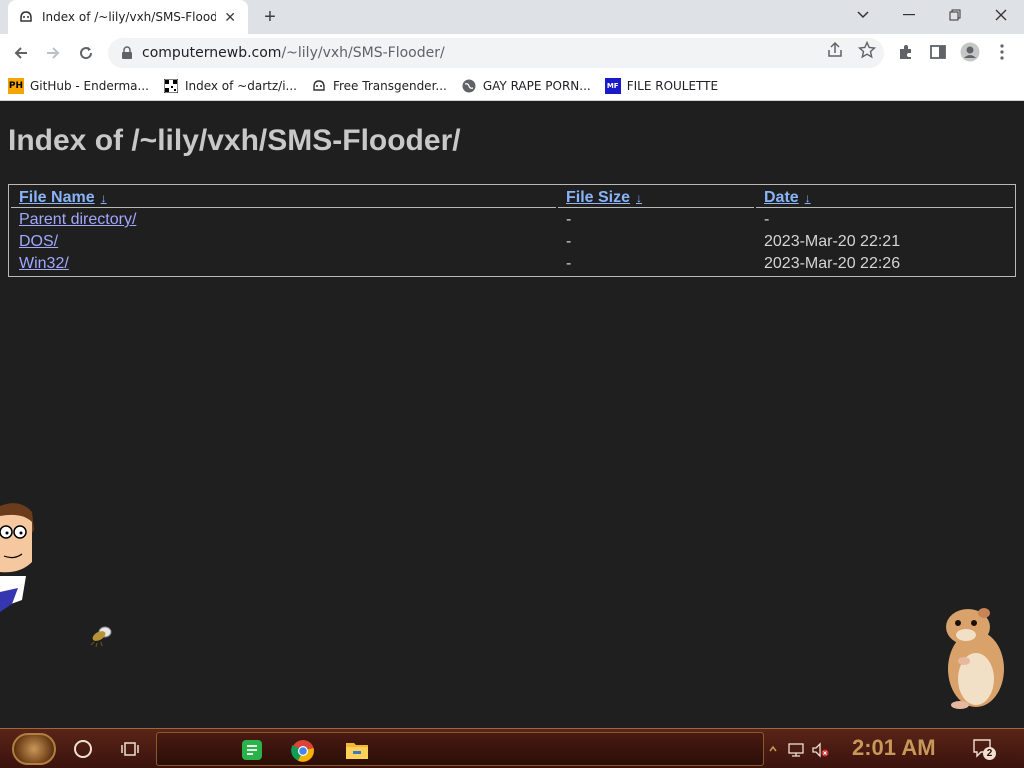 This screenshot has height=768, width=1024. Describe the element at coordinates (781, 197) in the screenshot. I see `sort-by-date-link: Date` at that location.